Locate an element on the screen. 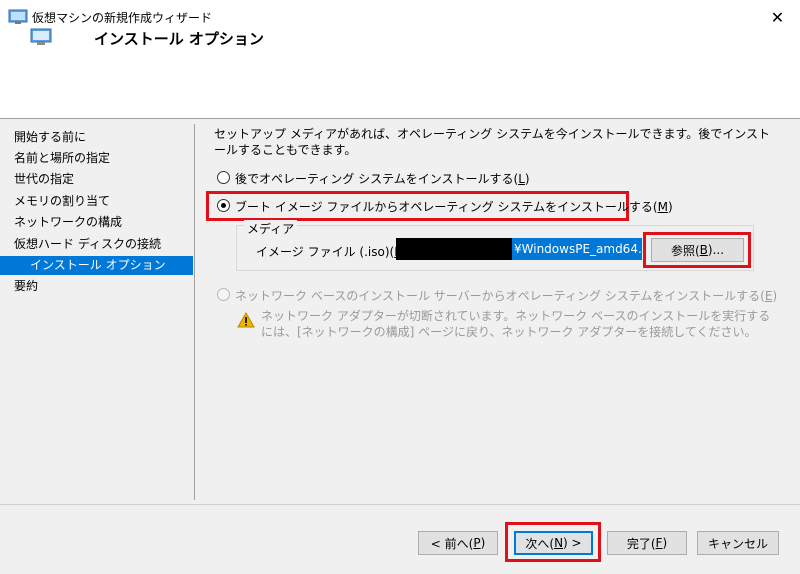 The width and height of the screenshot is (800, 574). image-file-path-value: ¥WindowsPE_amd64.iso is located at coordinates (578, 249).